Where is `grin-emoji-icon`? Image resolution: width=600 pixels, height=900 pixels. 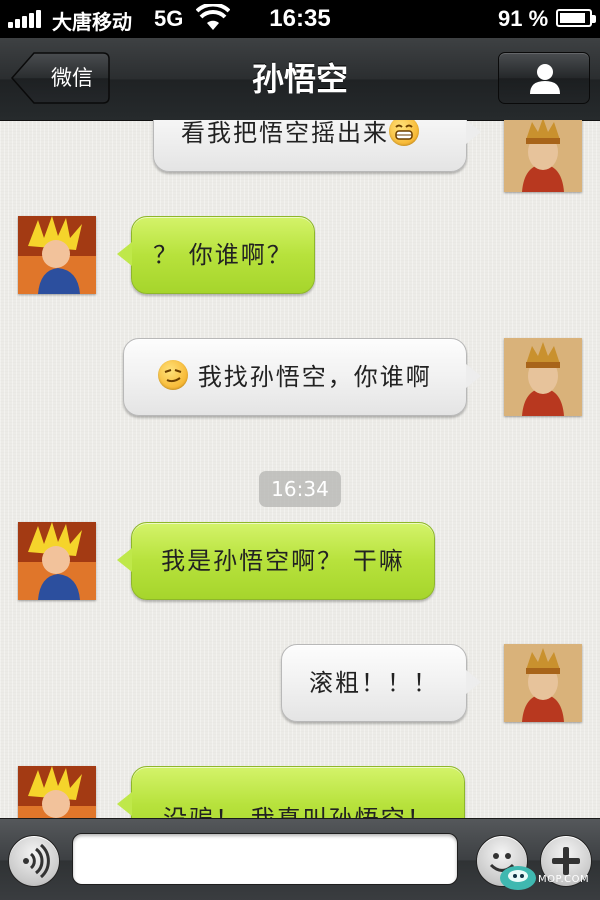
grin-emoji-icon is located at coordinates (404, 133).